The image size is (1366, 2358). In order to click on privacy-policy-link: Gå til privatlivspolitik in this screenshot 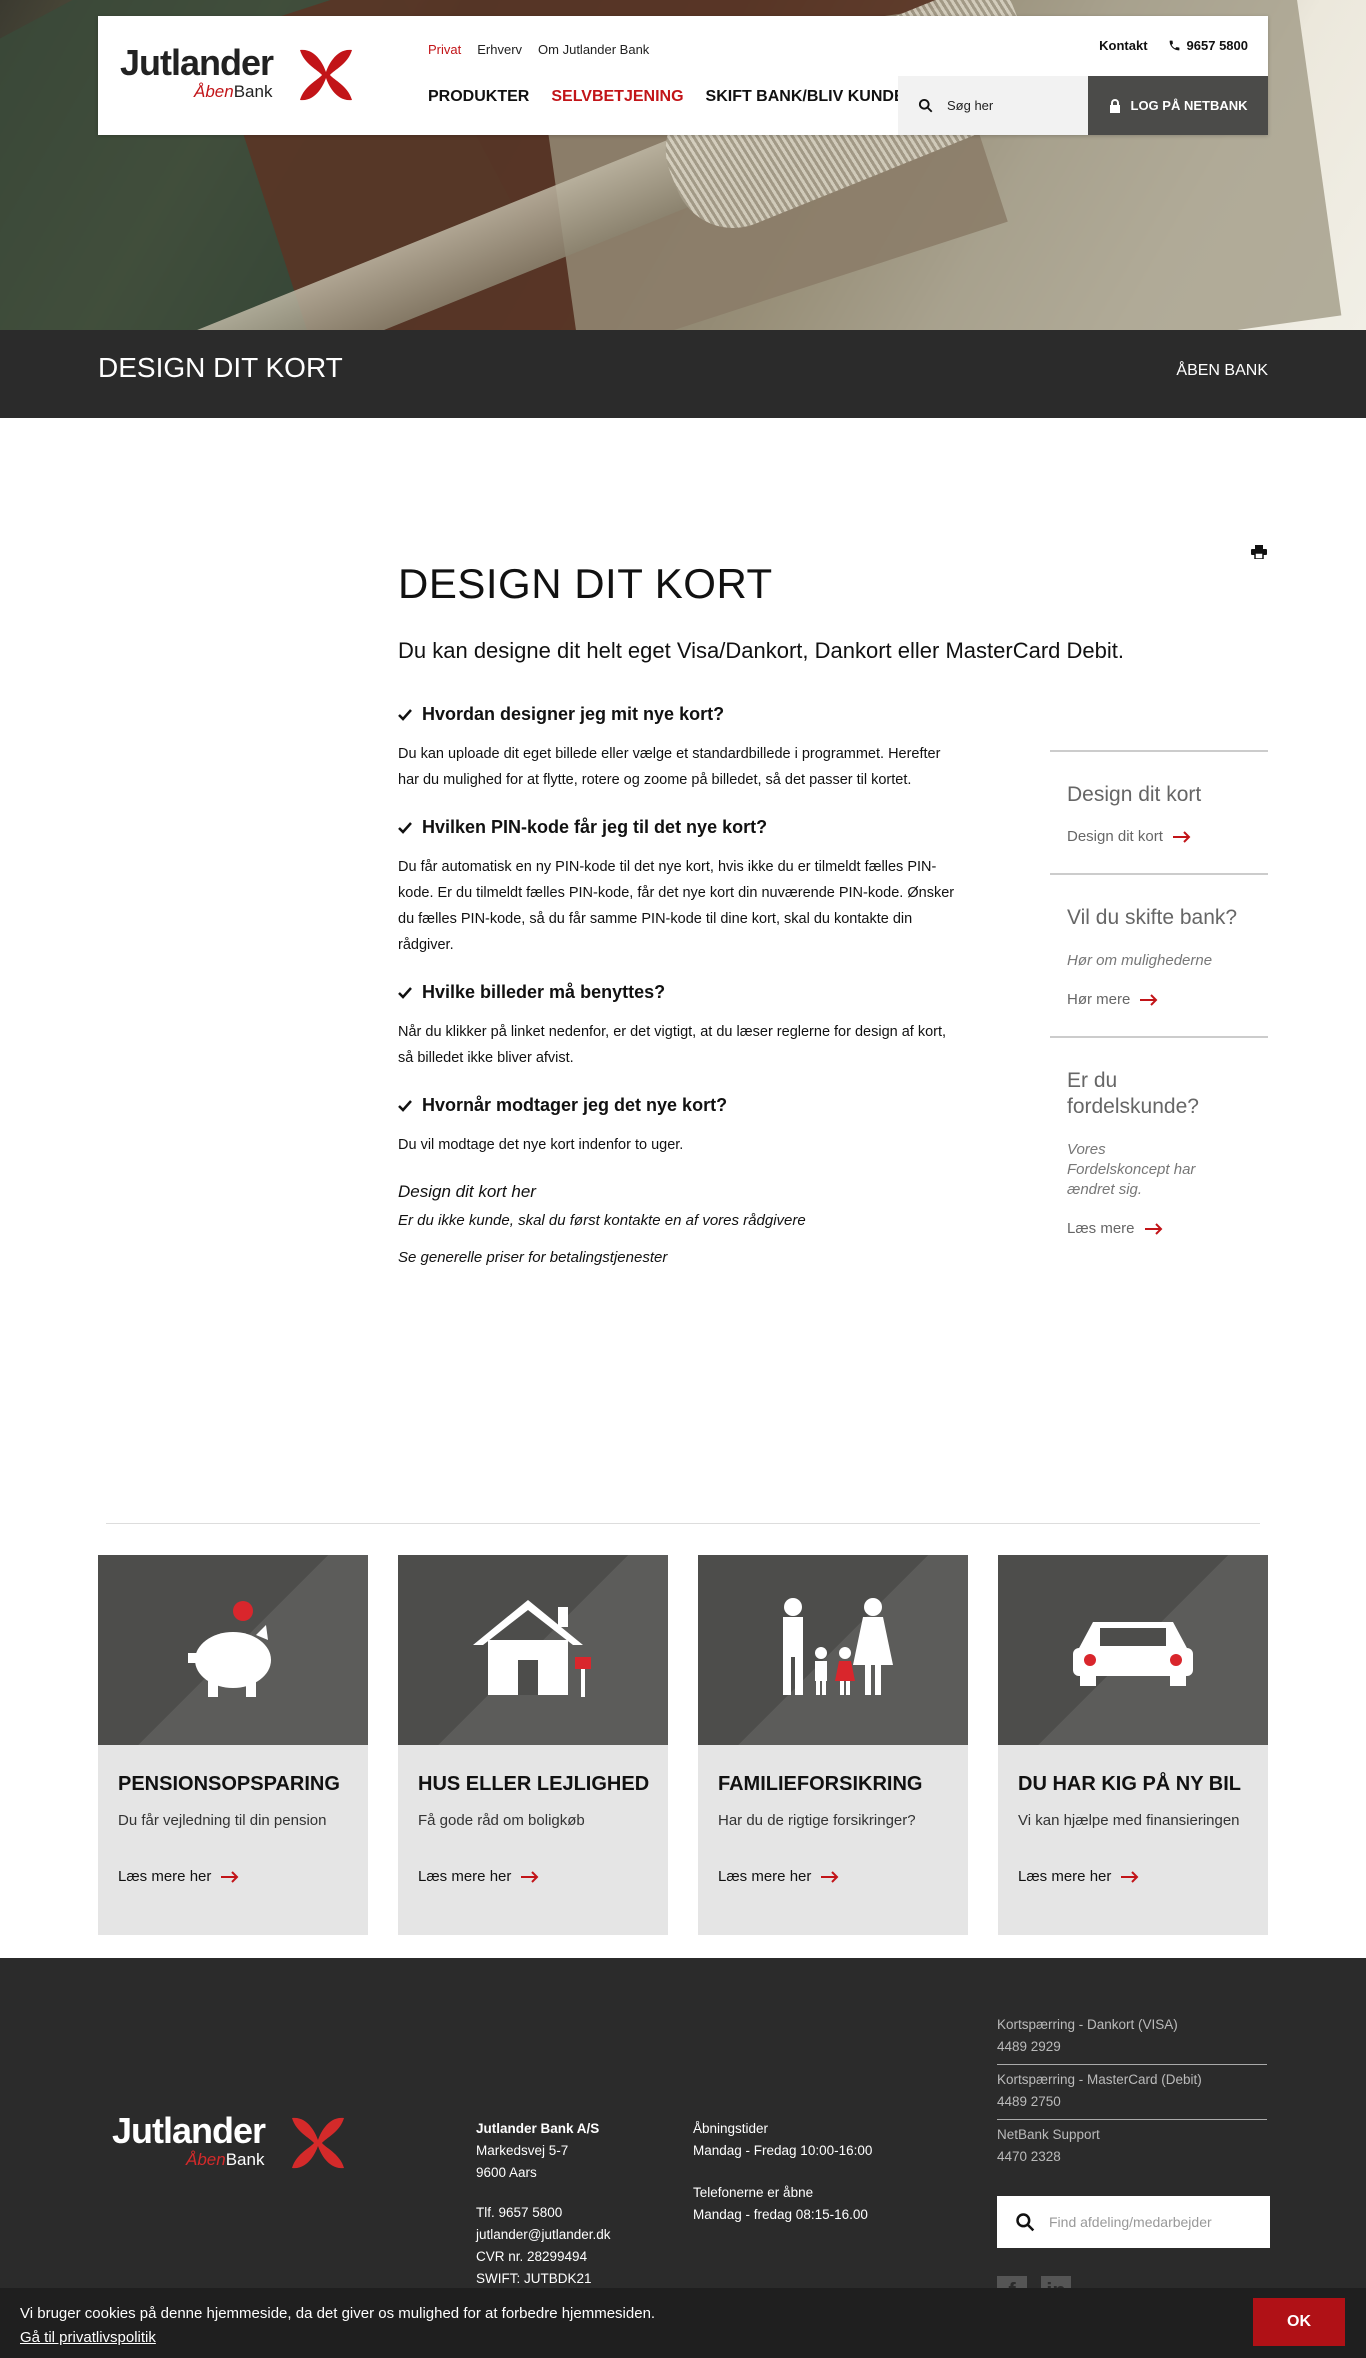, I will do `click(88, 2337)`.